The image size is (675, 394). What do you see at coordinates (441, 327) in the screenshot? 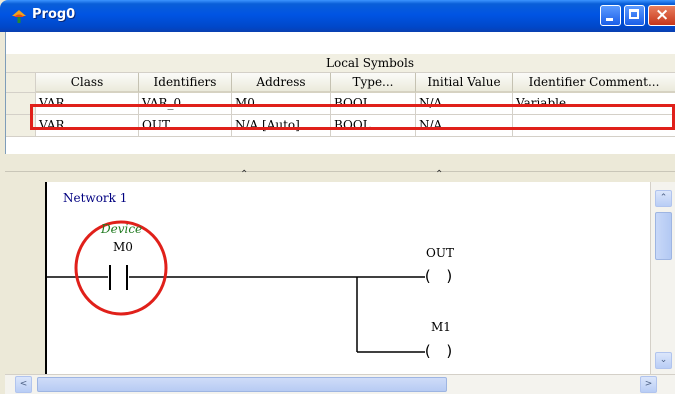
I see `coil-m1-label: M1` at bounding box center [441, 327].